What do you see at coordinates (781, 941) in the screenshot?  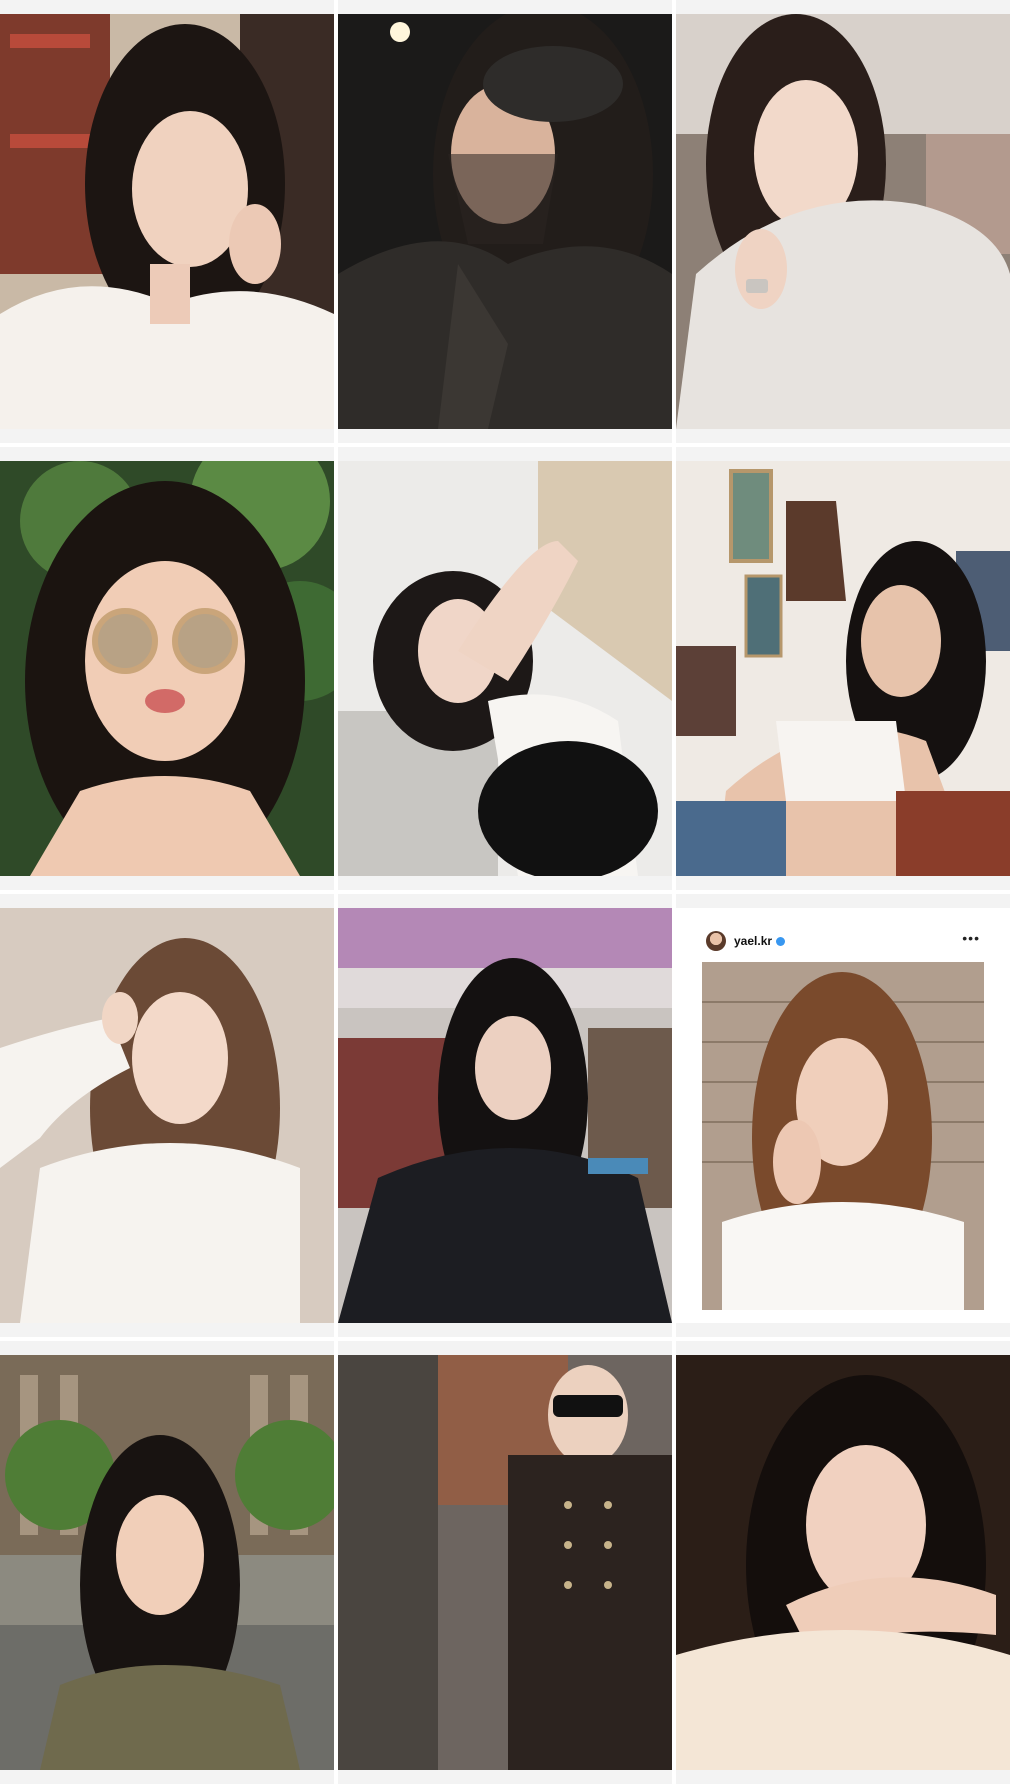 I see `verified-badge-icon` at bounding box center [781, 941].